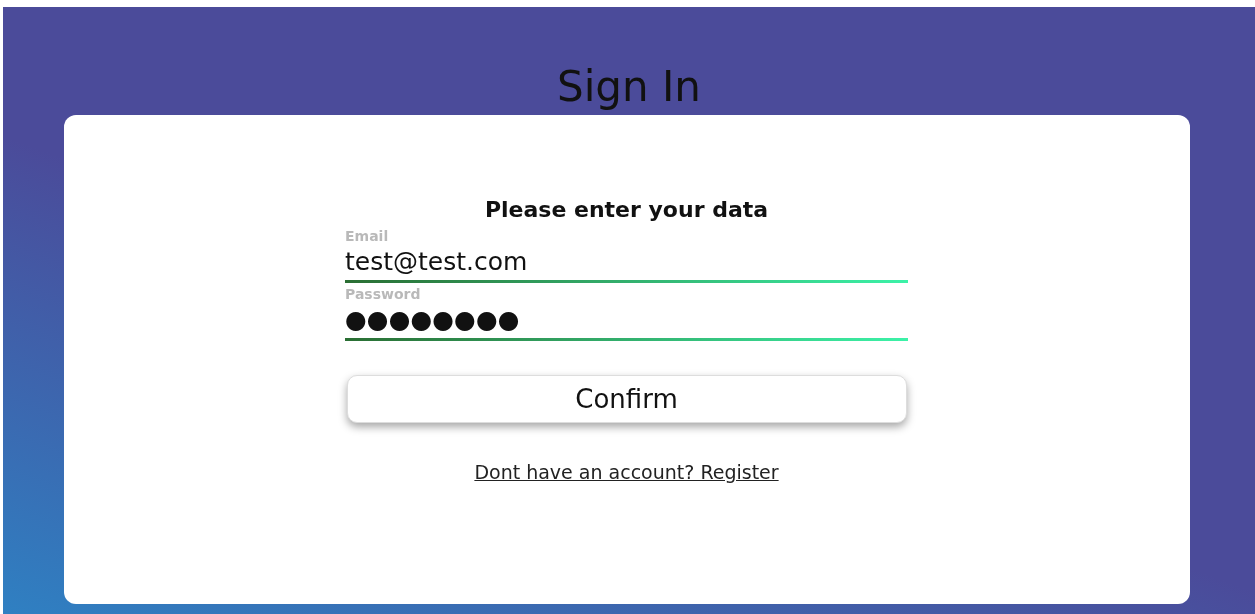 This screenshot has width=1255, height=614. What do you see at coordinates (626, 210) in the screenshot?
I see `form-heading: Please enter your data` at bounding box center [626, 210].